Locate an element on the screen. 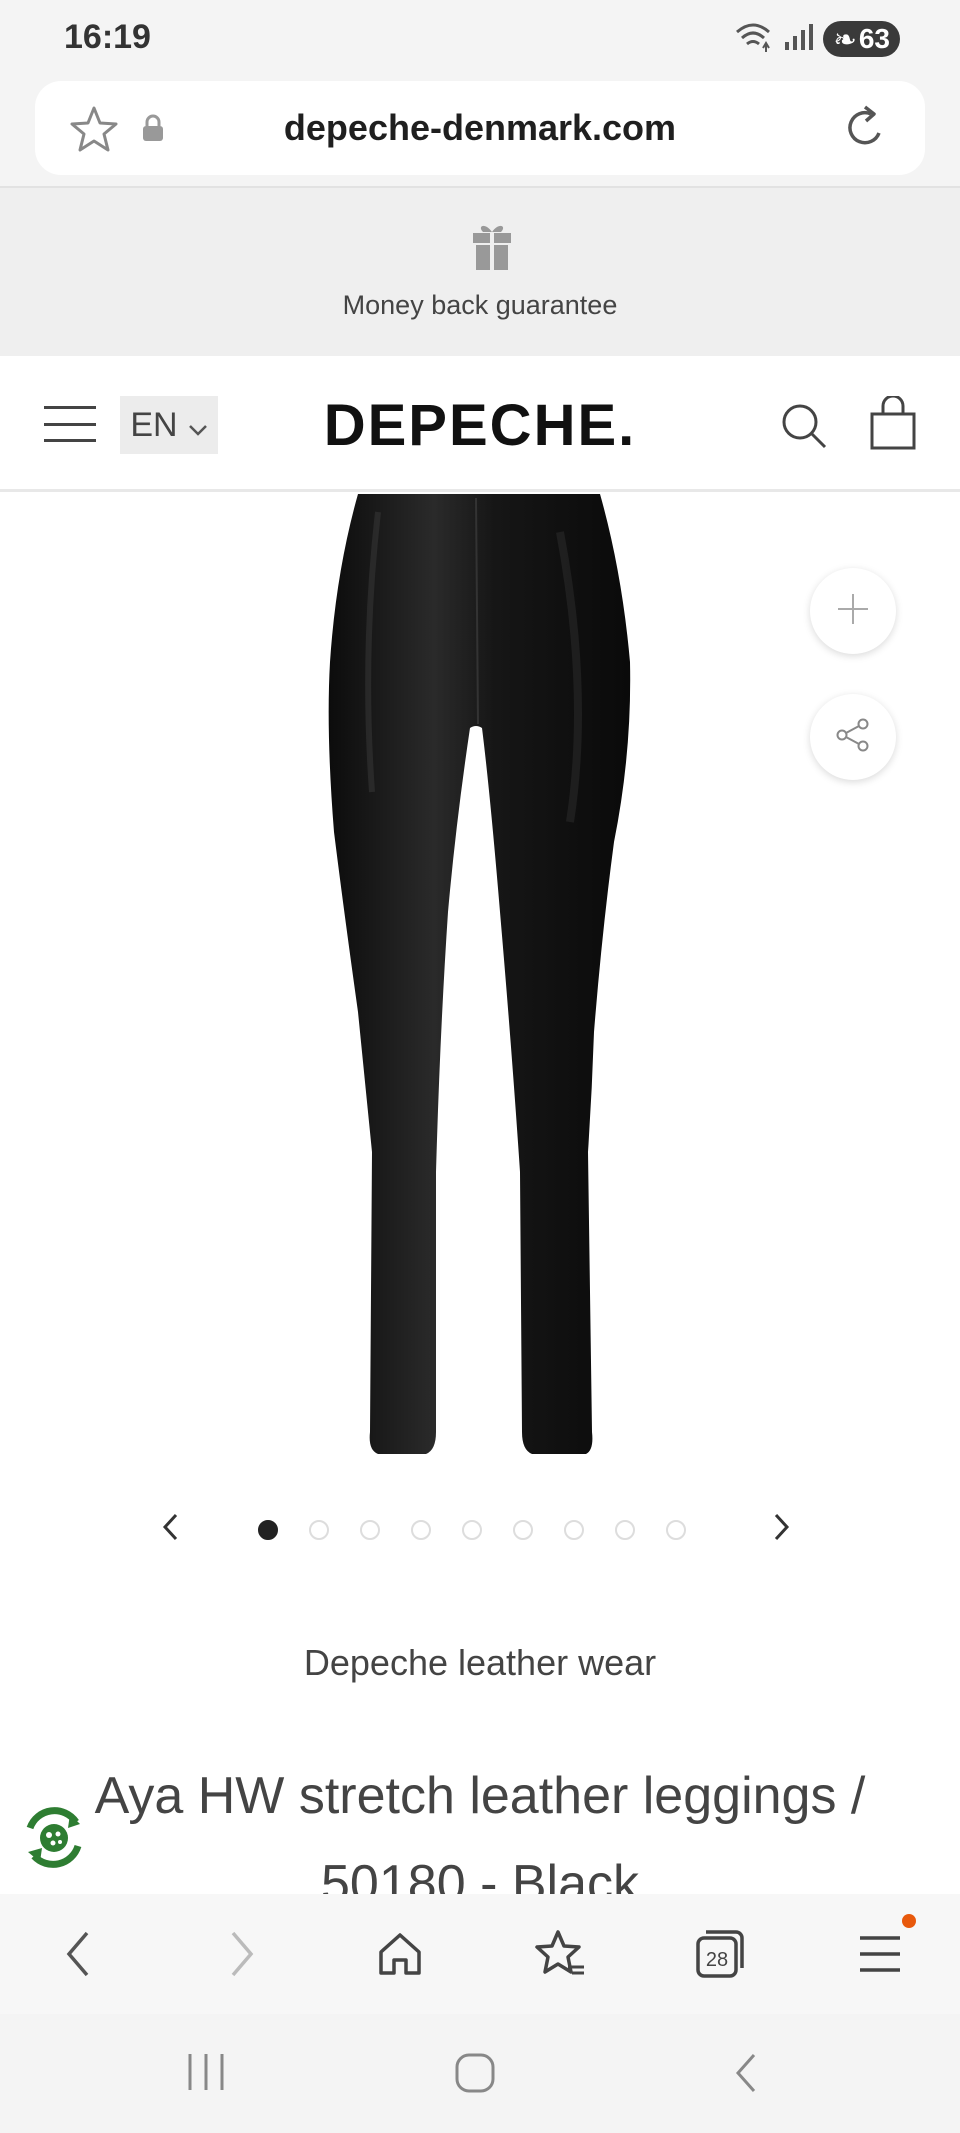  promo-text: Money back guarantee is located at coordinates (480, 305).